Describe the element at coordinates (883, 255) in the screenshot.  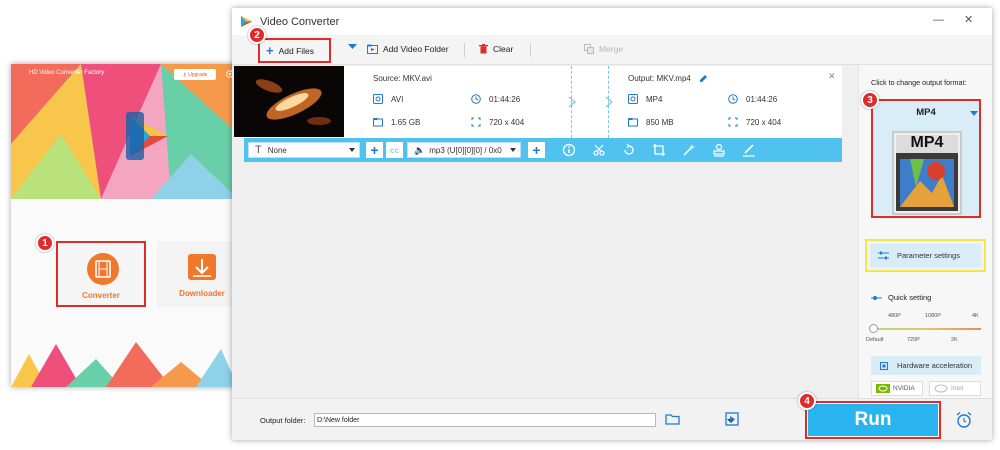
I see `sliders-icon` at that location.